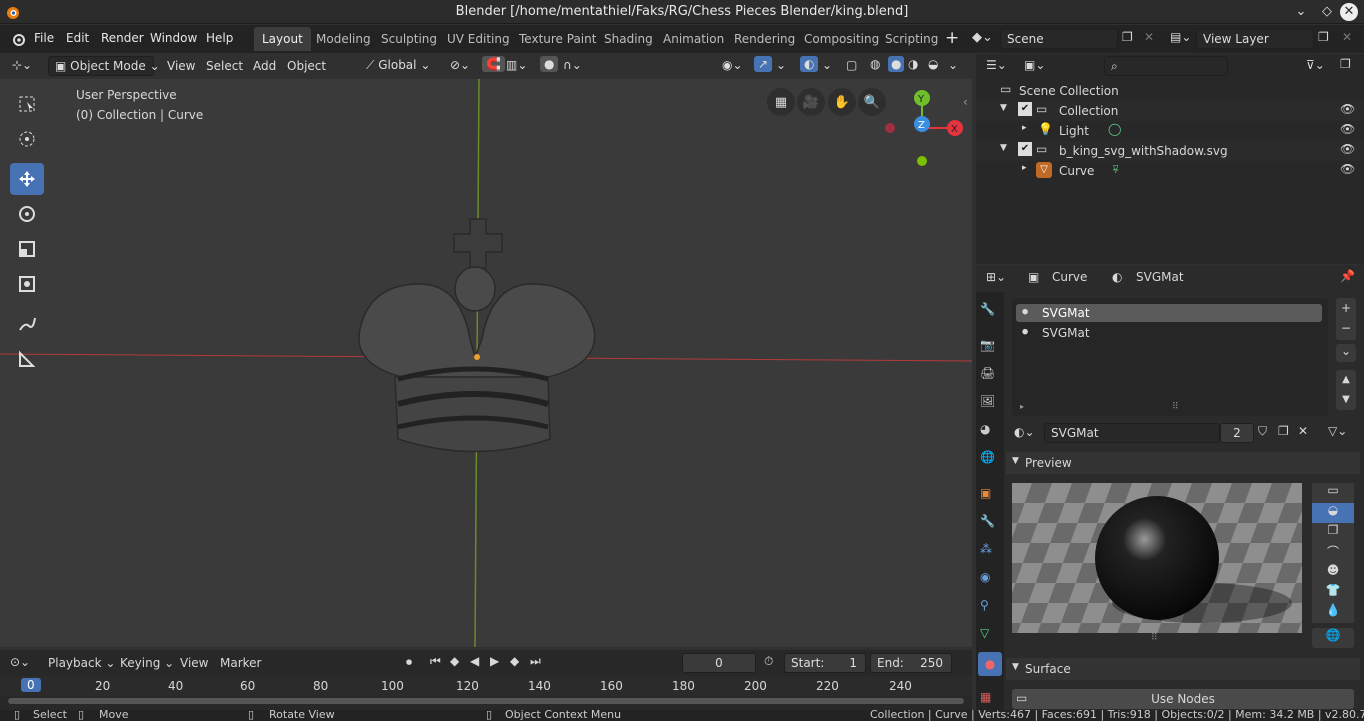  I want to click on tool-tab-icon: 🔧, so click(990, 312).